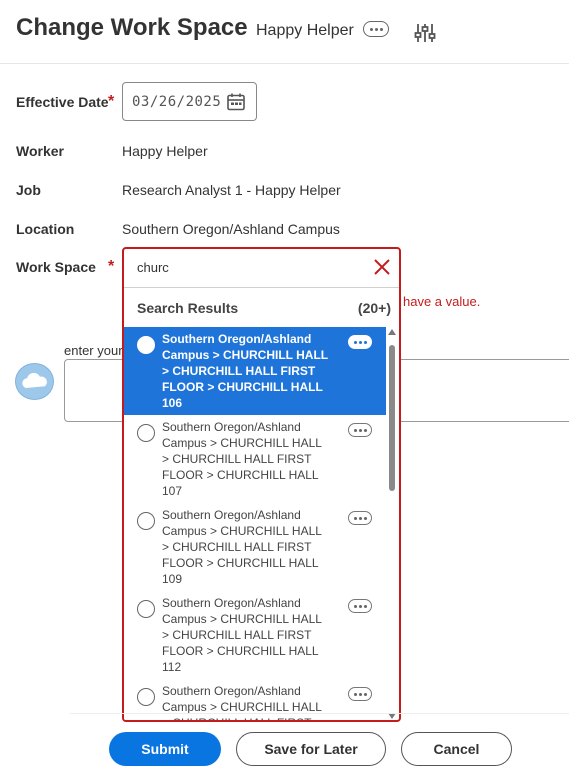 This screenshot has width=569, height=777. What do you see at coordinates (374, 308) in the screenshot?
I see `search-results-count: (20+)` at bounding box center [374, 308].